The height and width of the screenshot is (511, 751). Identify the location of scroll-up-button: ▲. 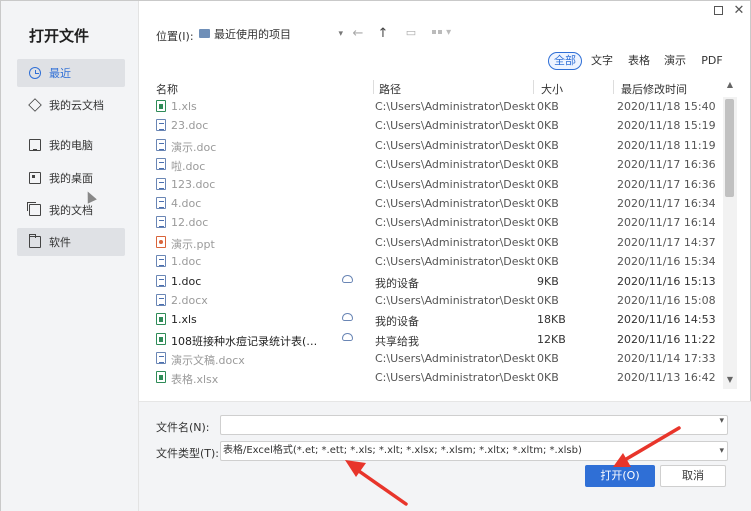
(730, 85).